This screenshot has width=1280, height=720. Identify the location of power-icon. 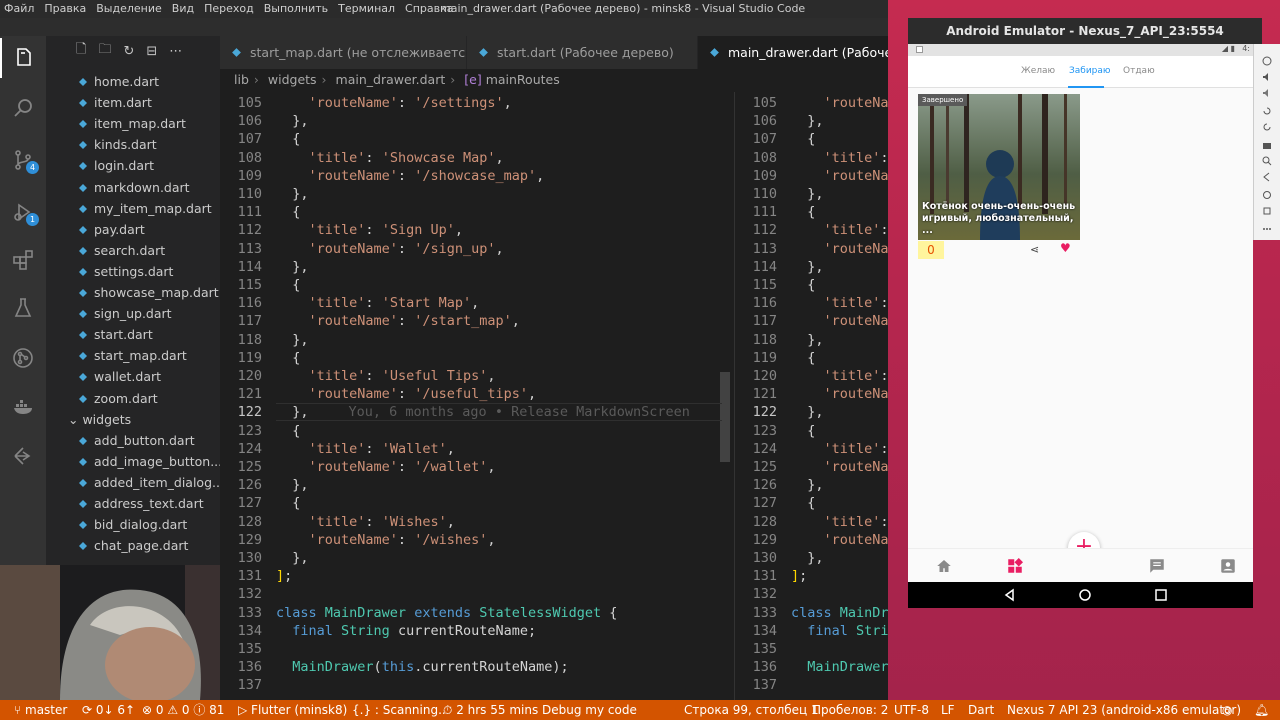
(1267, 61).